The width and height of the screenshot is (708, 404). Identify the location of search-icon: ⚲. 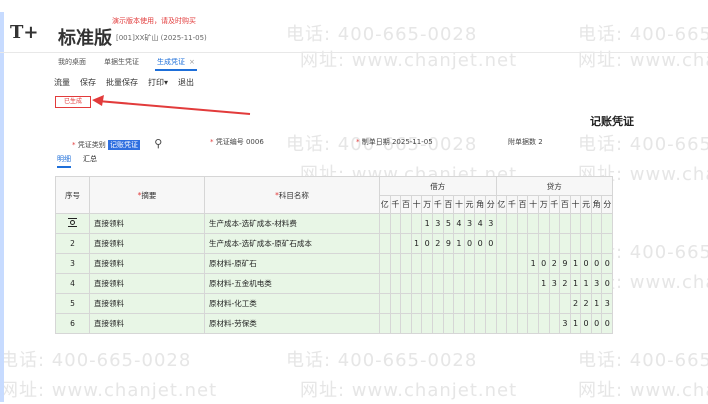
(158, 143).